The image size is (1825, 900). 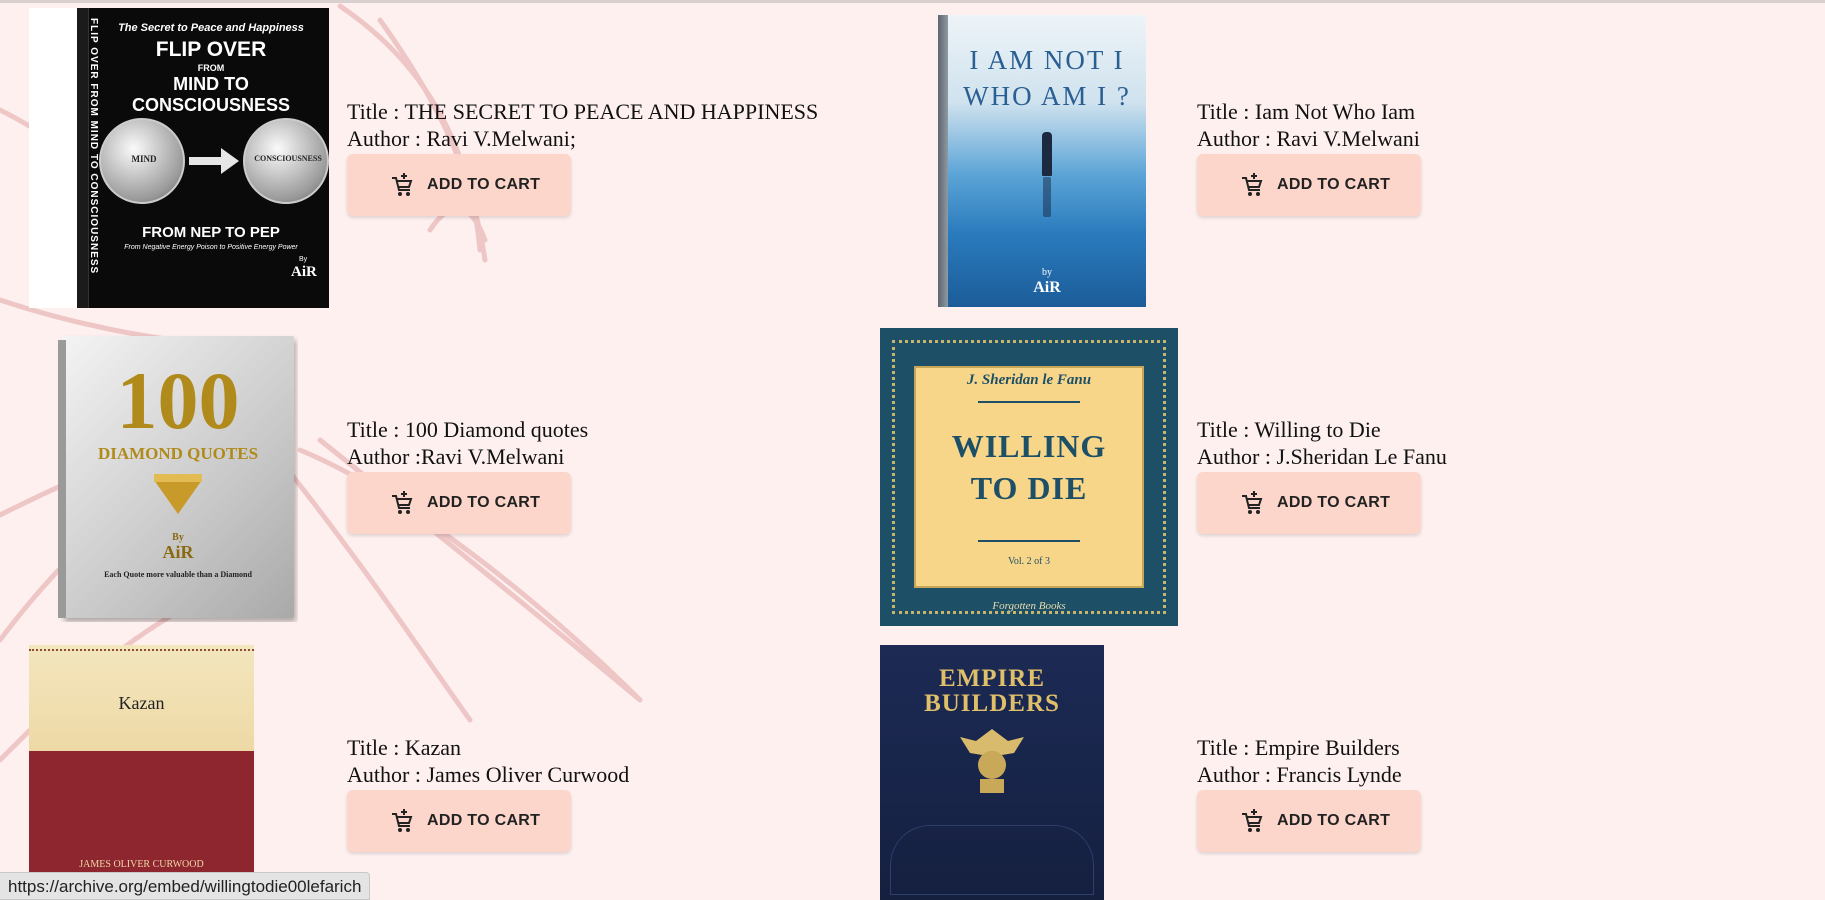 What do you see at coordinates (142, 161) in the screenshot?
I see `coin-mind: MIND` at bounding box center [142, 161].